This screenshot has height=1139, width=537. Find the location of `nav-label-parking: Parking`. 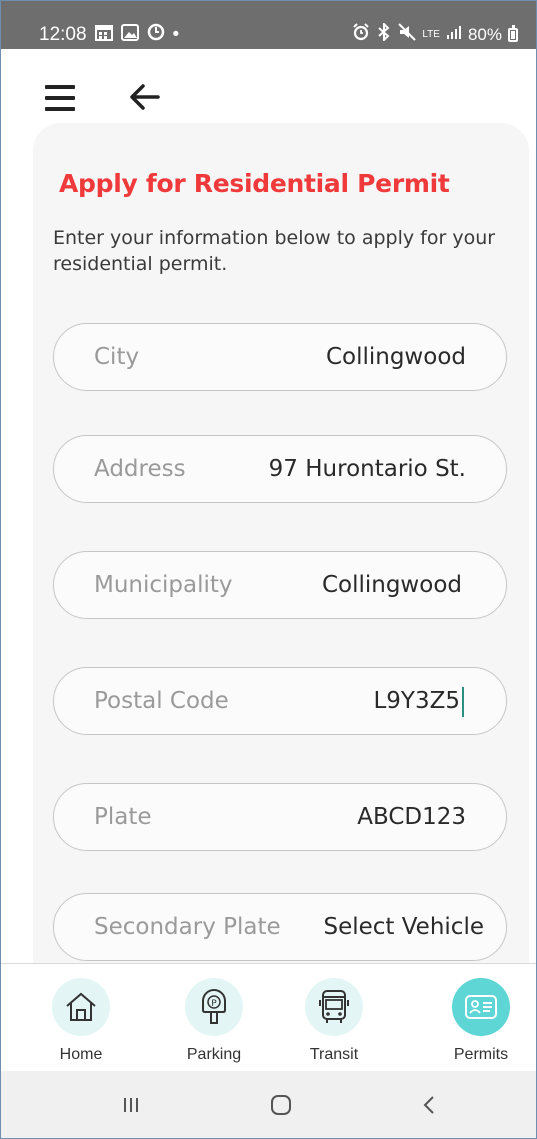

nav-label-parking: Parking is located at coordinates (214, 1054).